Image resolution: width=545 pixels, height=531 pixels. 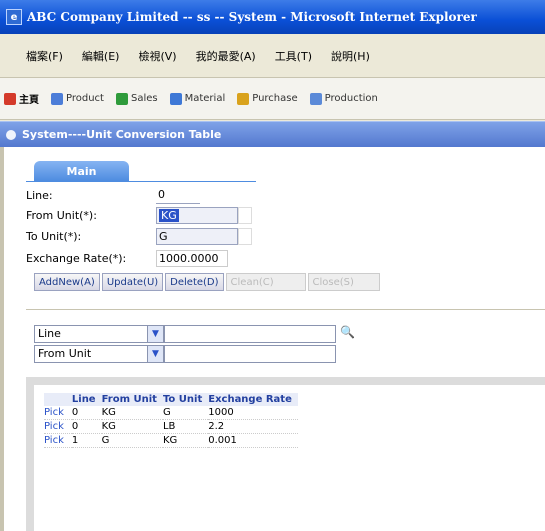 What do you see at coordinates (272, 56) in the screenshot?
I see `menu-bar: 檔案(F) 編輯(E) 檢視(V) 我的最愛(A) 工具(T) 說明(H)` at bounding box center [272, 56].